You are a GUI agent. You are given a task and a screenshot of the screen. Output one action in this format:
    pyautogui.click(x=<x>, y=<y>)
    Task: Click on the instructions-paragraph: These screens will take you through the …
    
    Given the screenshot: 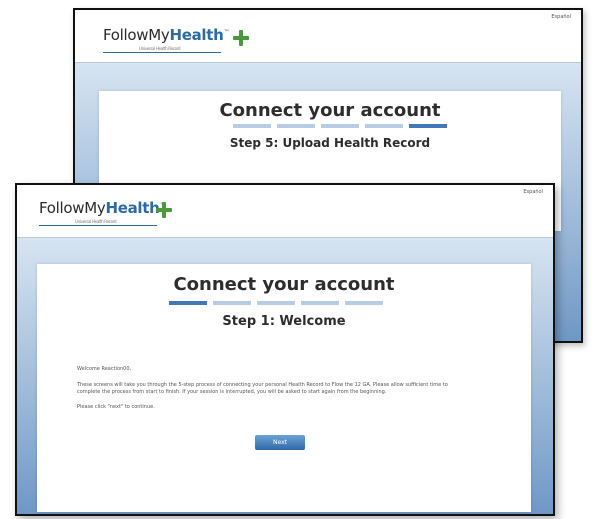 What is the action you would take?
    pyautogui.click(x=262, y=388)
    